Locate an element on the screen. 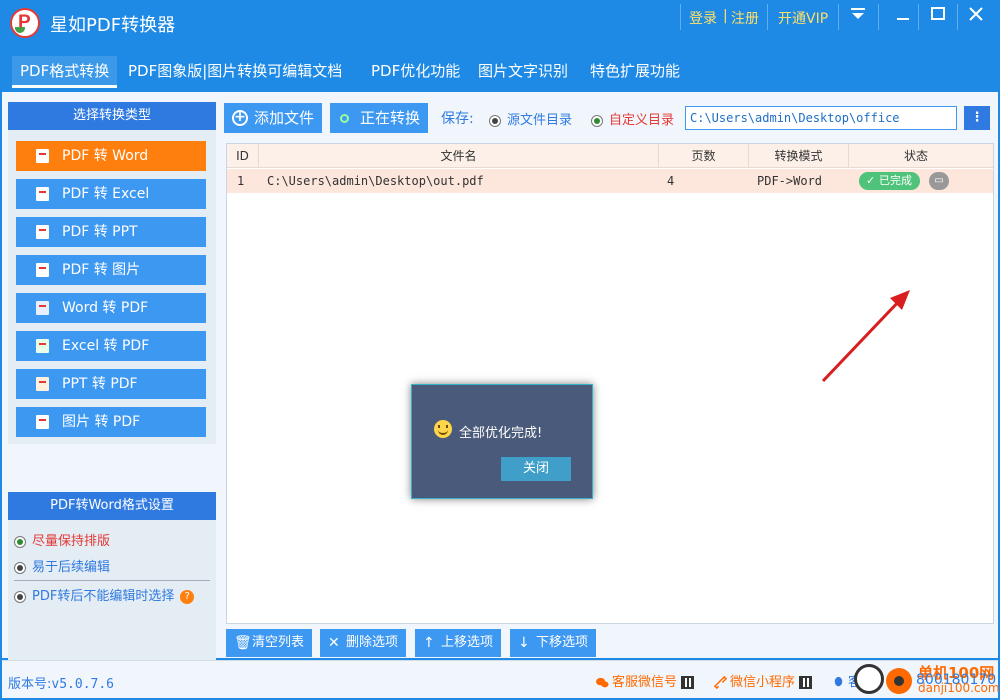  save-custom-dir-option: 自定义目录 is located at coordinates (632, 118).